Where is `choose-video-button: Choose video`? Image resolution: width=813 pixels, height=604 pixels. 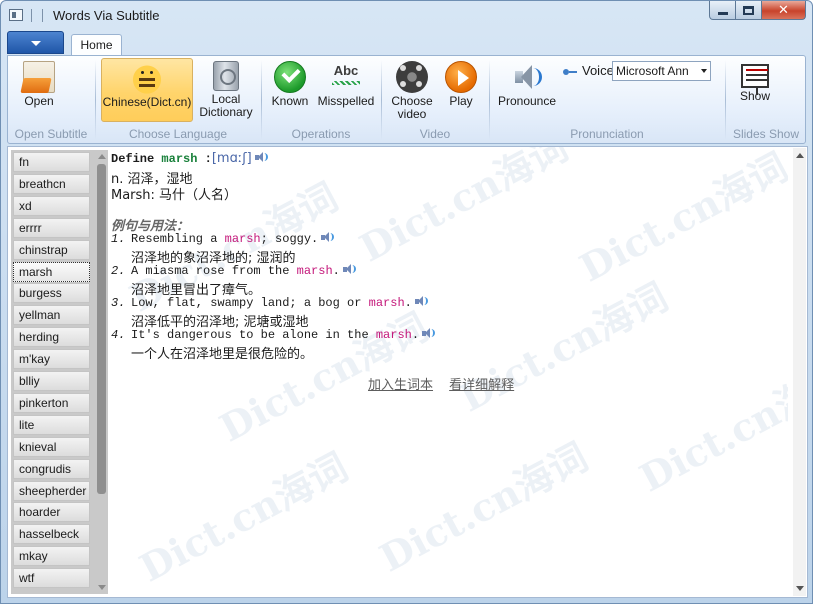
choose-video-button: Choose video is located at coordinates (412, 90).